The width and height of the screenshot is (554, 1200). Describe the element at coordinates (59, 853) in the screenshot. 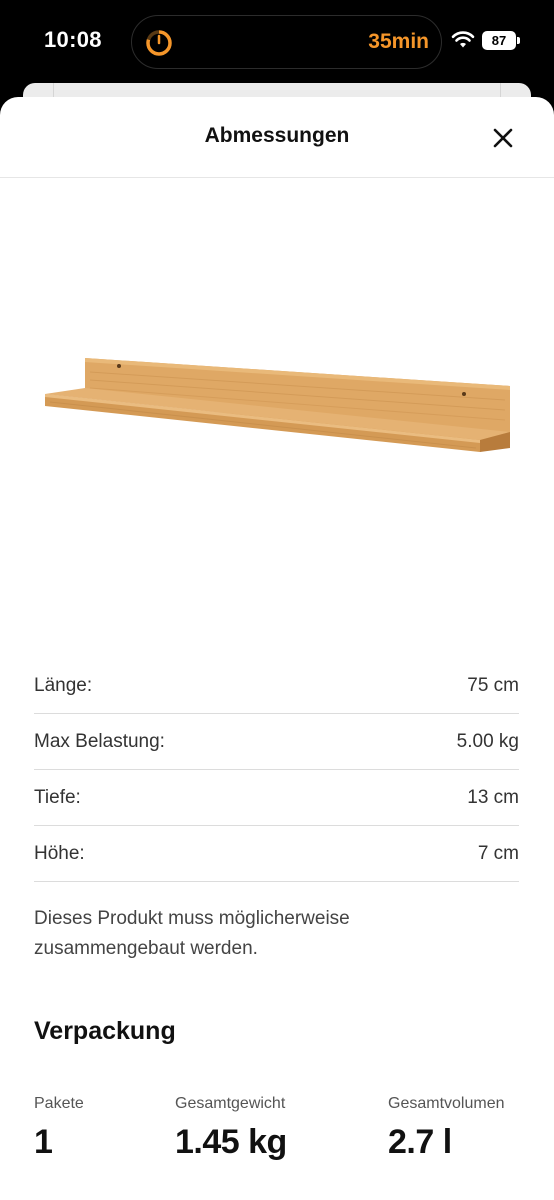

I see `dimension-label: Höhe:` at that location.